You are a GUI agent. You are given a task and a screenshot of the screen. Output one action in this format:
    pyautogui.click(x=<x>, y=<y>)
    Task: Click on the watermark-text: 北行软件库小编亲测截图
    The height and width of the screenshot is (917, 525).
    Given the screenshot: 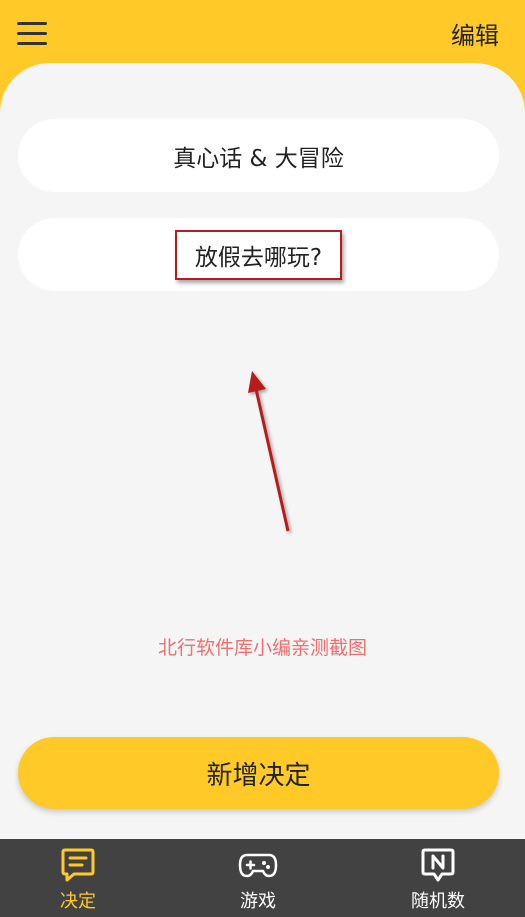 What is the action you would take?
    pyautogui.click(x=262, y=648)
    